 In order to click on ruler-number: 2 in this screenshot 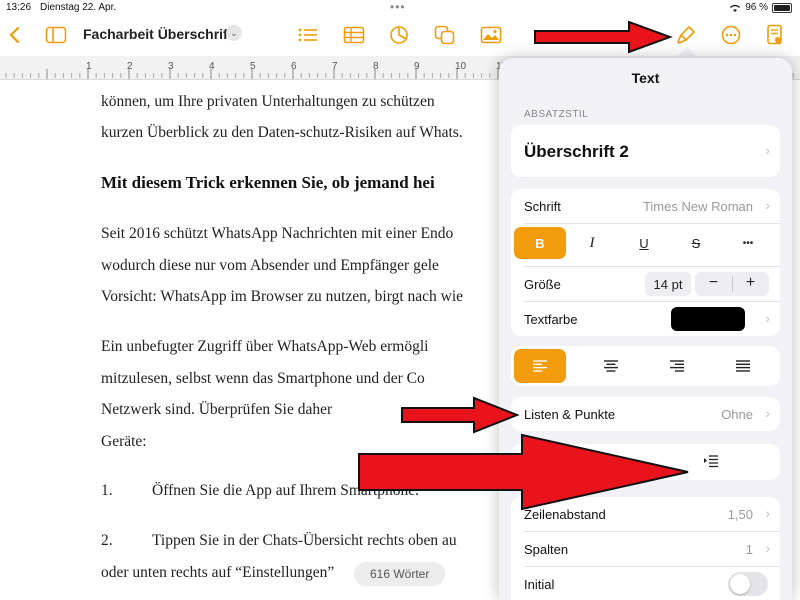, I will do `click(130, 66)`.